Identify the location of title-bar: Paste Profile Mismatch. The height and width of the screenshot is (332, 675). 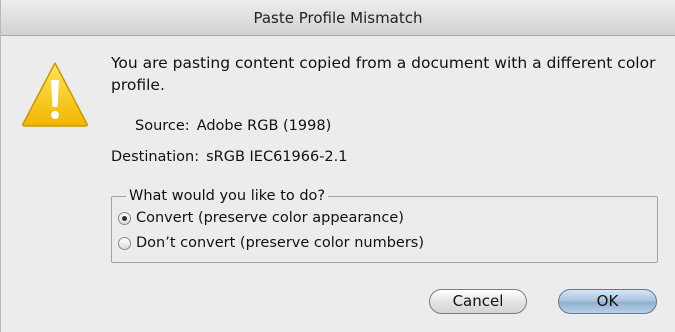
(338, 18).